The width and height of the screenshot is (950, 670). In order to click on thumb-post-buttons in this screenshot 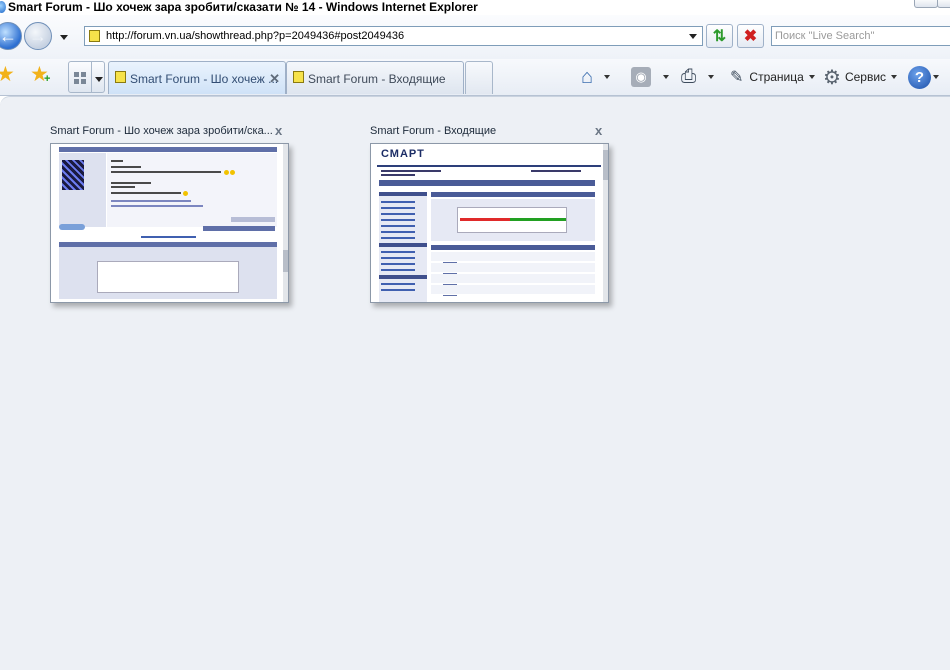, I will do `click(253, 219)`.